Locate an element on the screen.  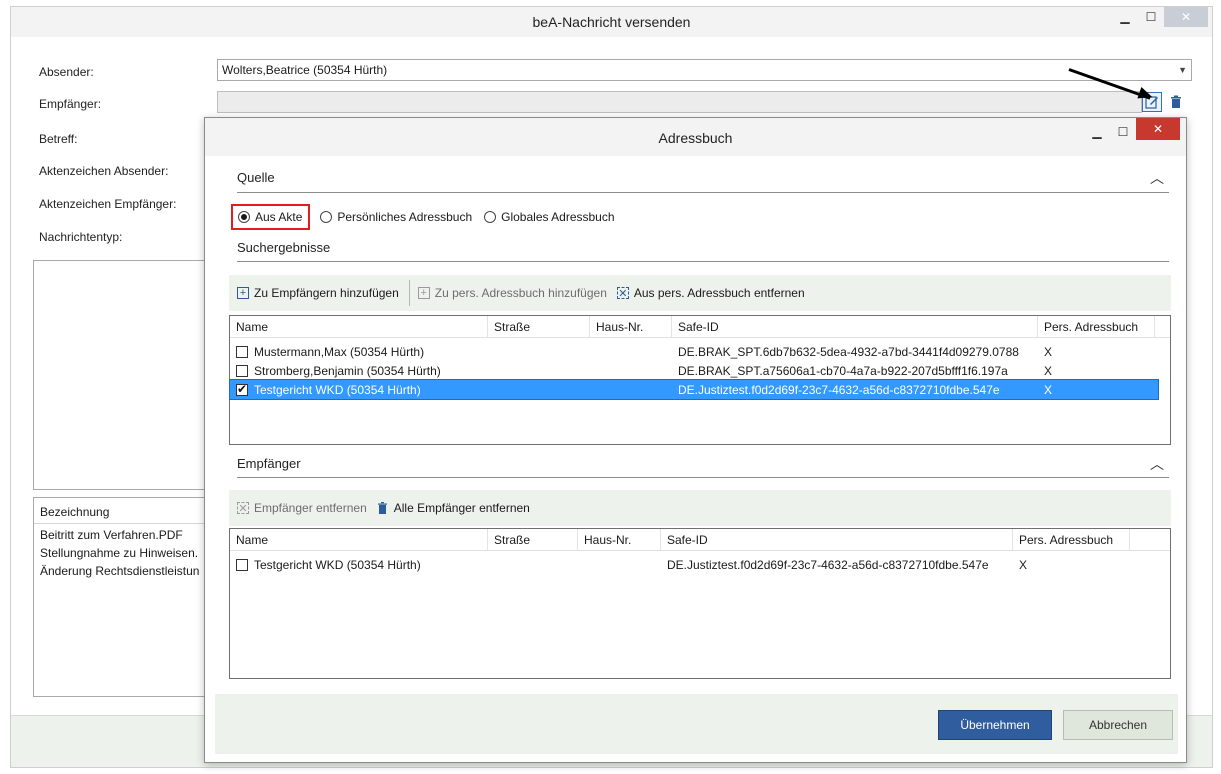
radio-label: Persönliches Adressbuch is located at coordinates (405, 217).